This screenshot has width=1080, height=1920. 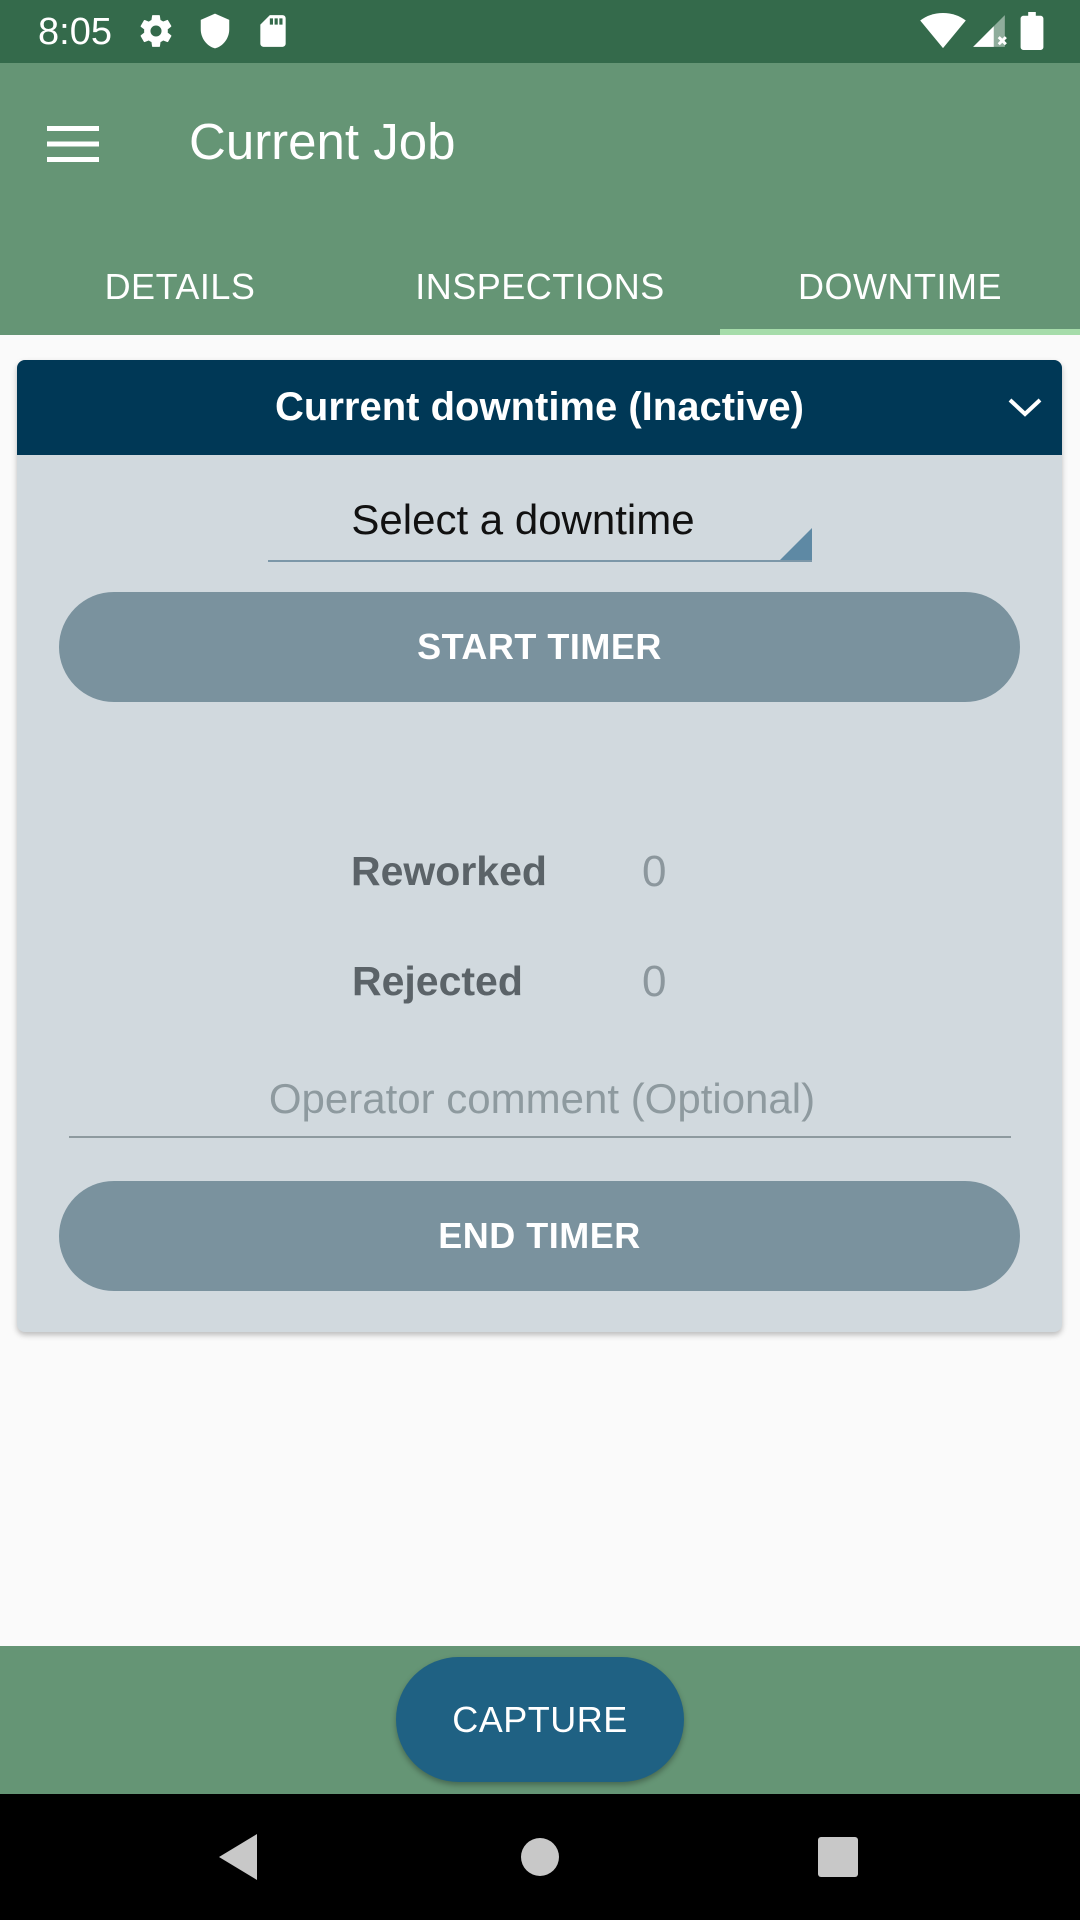 I want to click on start-timer-label: START TIMER, so click(x=539, y=646).